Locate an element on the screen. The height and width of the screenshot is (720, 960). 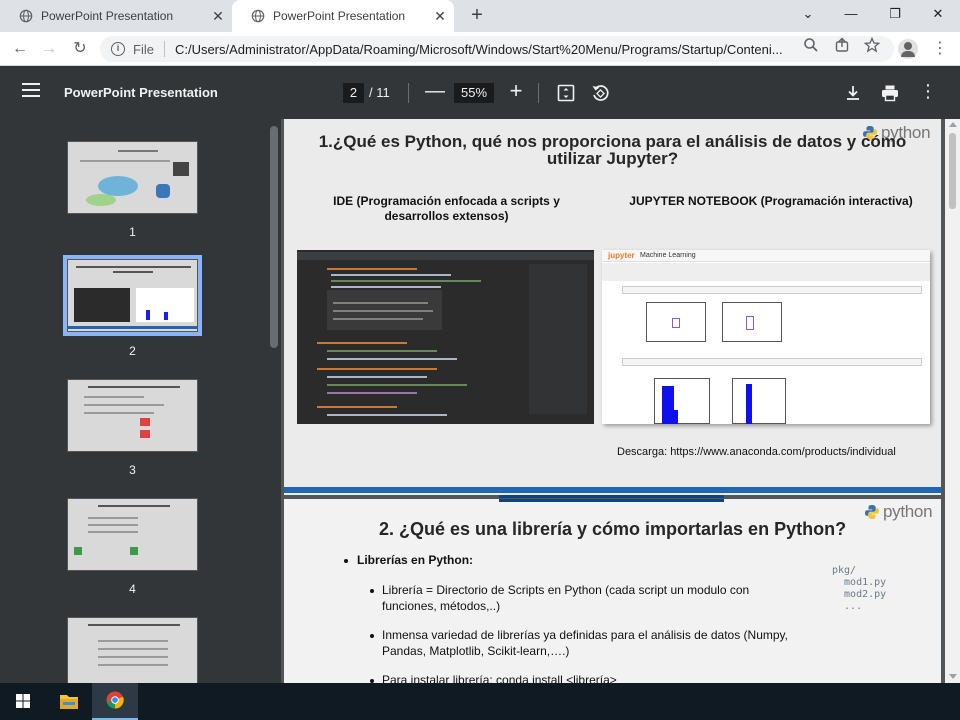
thumbnail-number: 2 is located at coordinates (132, 351).